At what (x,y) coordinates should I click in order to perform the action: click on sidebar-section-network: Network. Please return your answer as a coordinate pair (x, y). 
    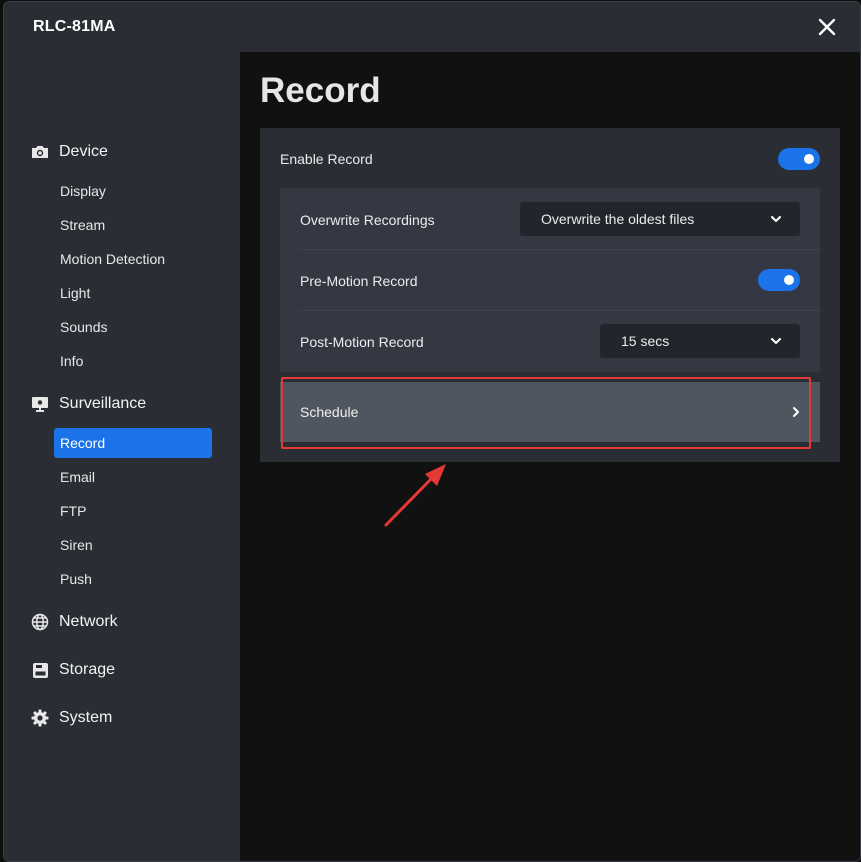
    Looking at the image, I should click on (74, 622).